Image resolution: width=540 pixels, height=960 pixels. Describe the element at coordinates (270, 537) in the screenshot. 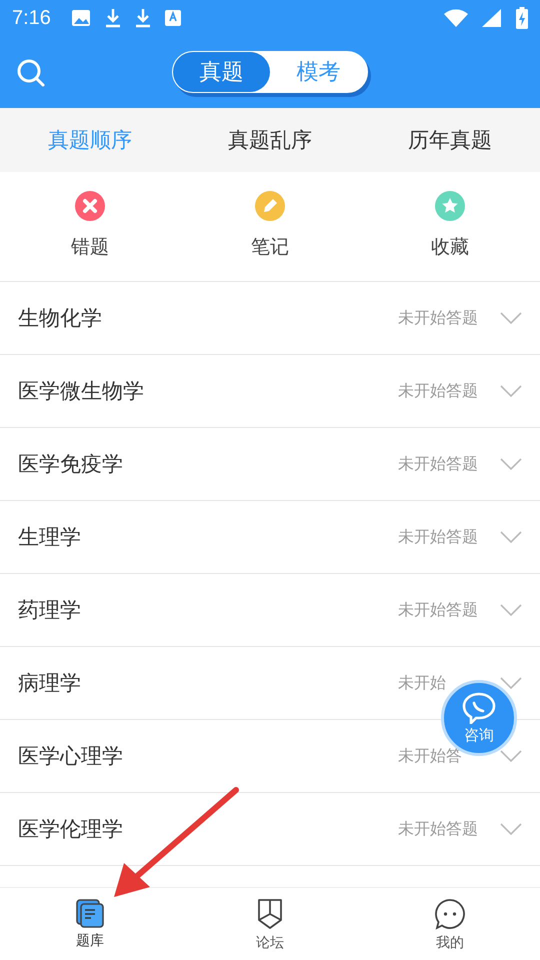

I see `subject-row: 生理学 未开始答题` at that location.